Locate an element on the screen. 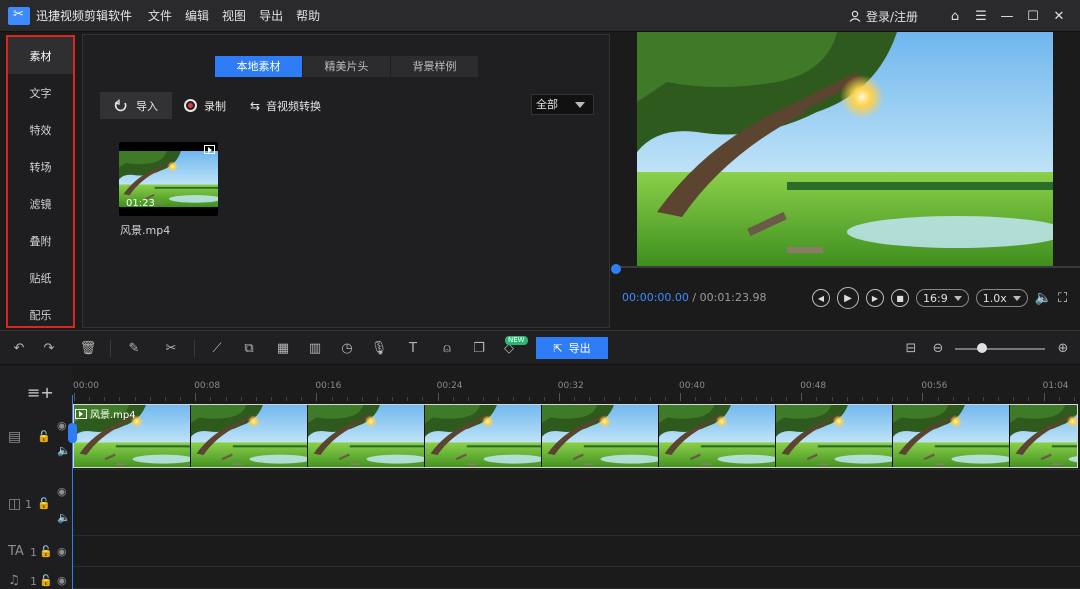 The height and width of the screenshot is (589, 1080). play-icon: ▶ is located at coordinates (848, 298).